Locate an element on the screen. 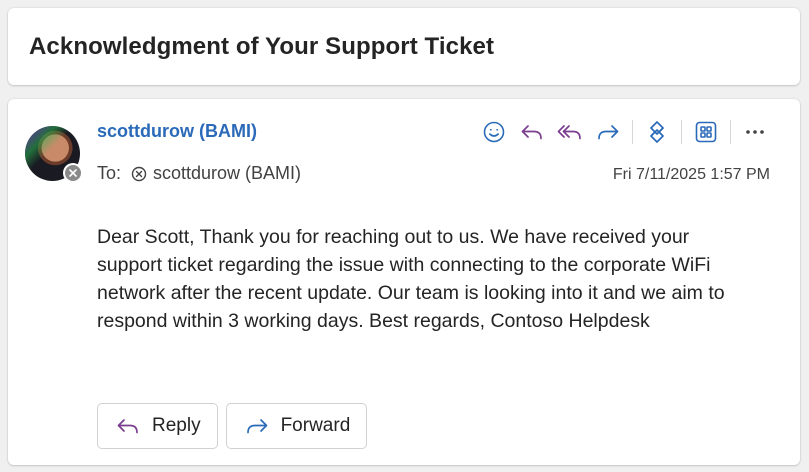  emoji-button is located at coordinates (494, 132).